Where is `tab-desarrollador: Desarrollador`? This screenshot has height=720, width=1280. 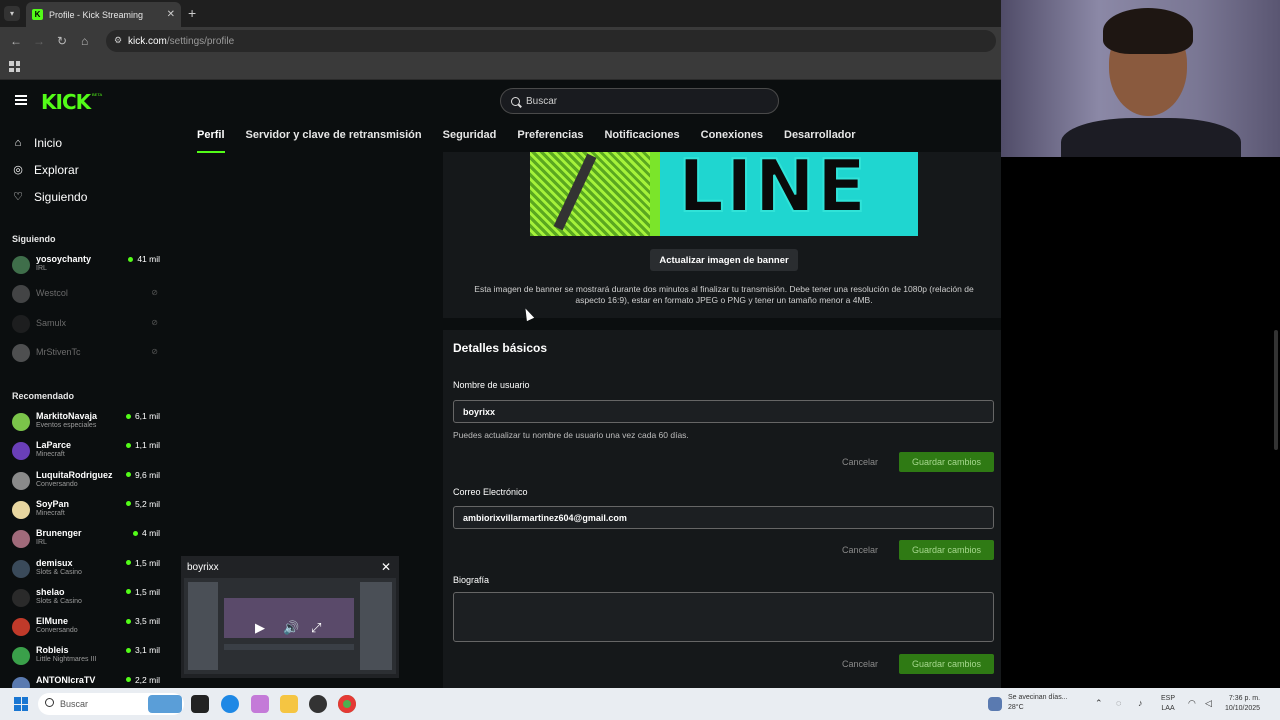
tab-desarrollador: Desarrollador is located at coordinates (820, 137).